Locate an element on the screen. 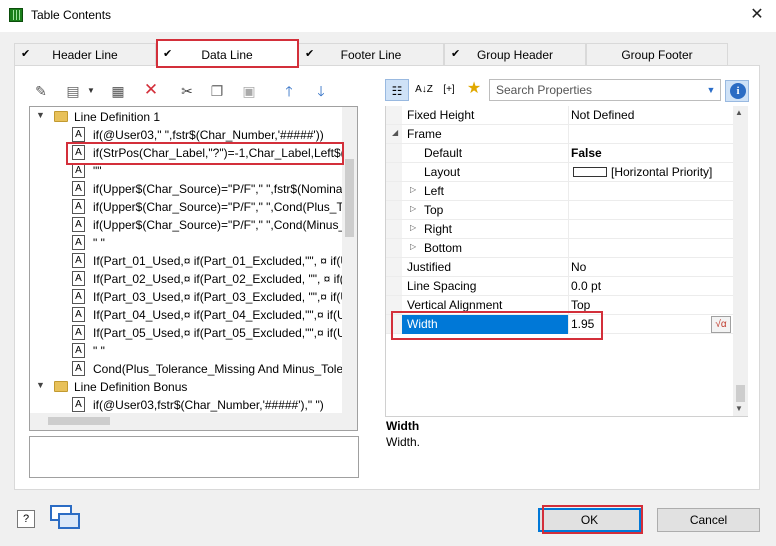  property-row: Vertical Alignment Top is located at coordinates (559, 305).